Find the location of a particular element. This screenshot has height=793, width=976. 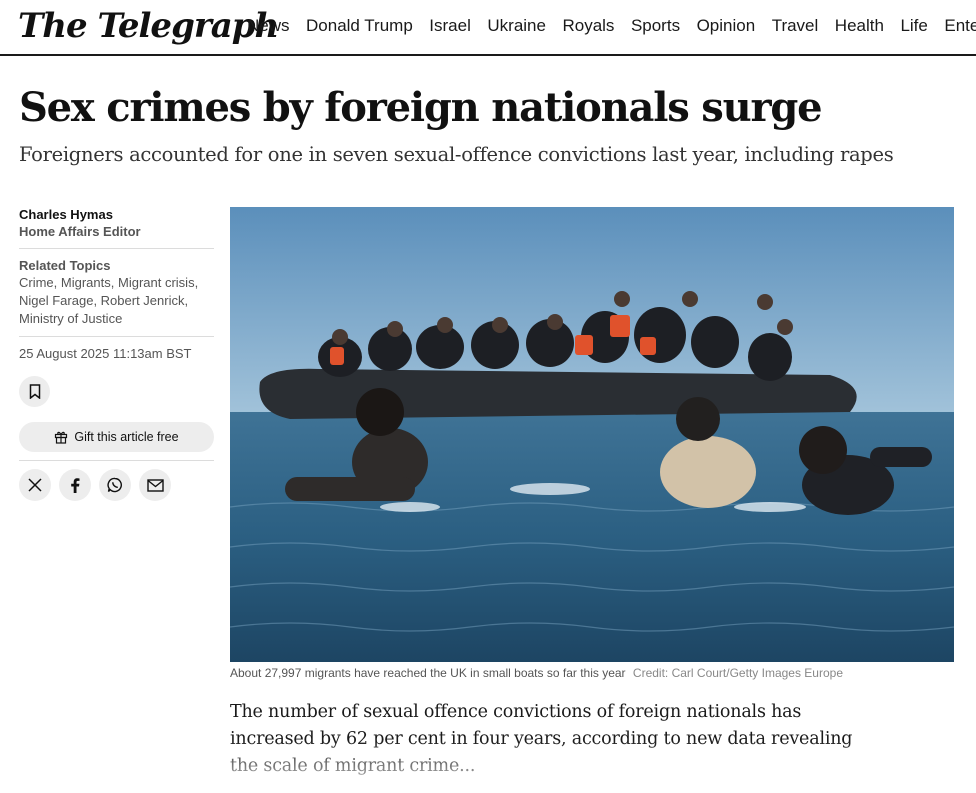

author-role: Home Affairs Editor is located at coordinates (80, 231).